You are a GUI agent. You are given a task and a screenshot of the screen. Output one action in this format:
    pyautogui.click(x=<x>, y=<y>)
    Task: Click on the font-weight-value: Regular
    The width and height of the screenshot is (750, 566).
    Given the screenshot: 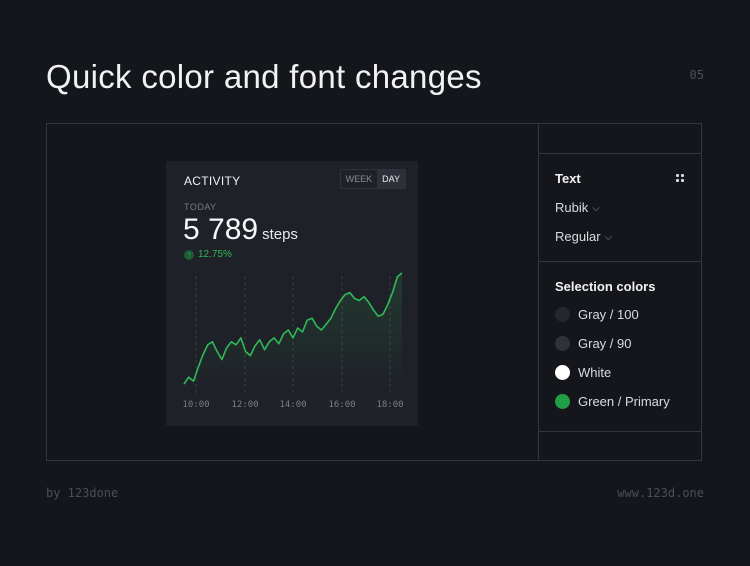 What is the action you would take?
    pyautogui.click(x=578, y=236)
    